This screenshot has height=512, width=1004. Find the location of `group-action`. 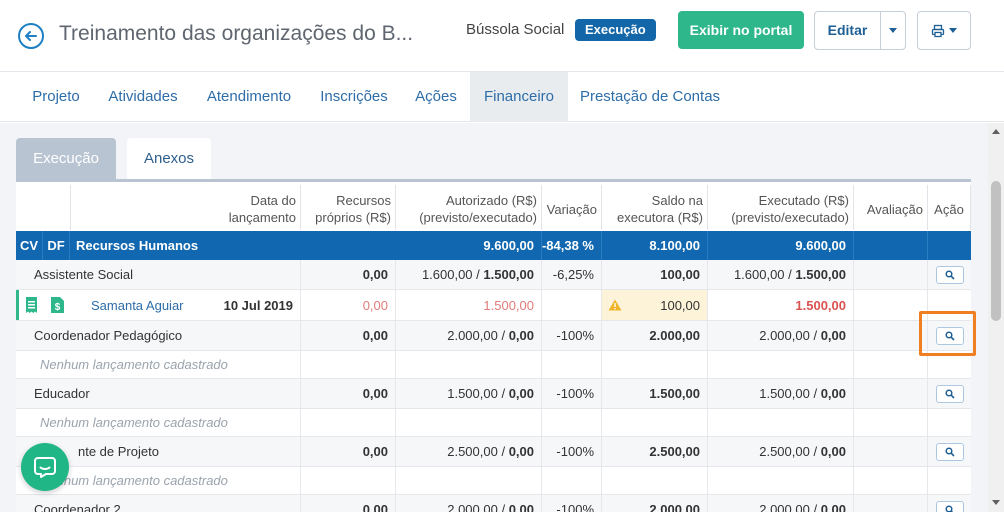

group-action is located at coordinates (949, 245).